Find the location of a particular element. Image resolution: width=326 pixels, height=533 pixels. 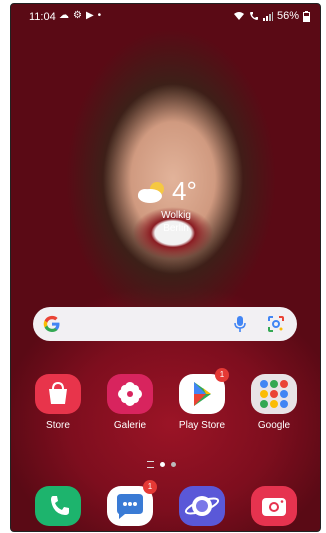

app-galerie: Galerie is located at coordinates (130, 402).